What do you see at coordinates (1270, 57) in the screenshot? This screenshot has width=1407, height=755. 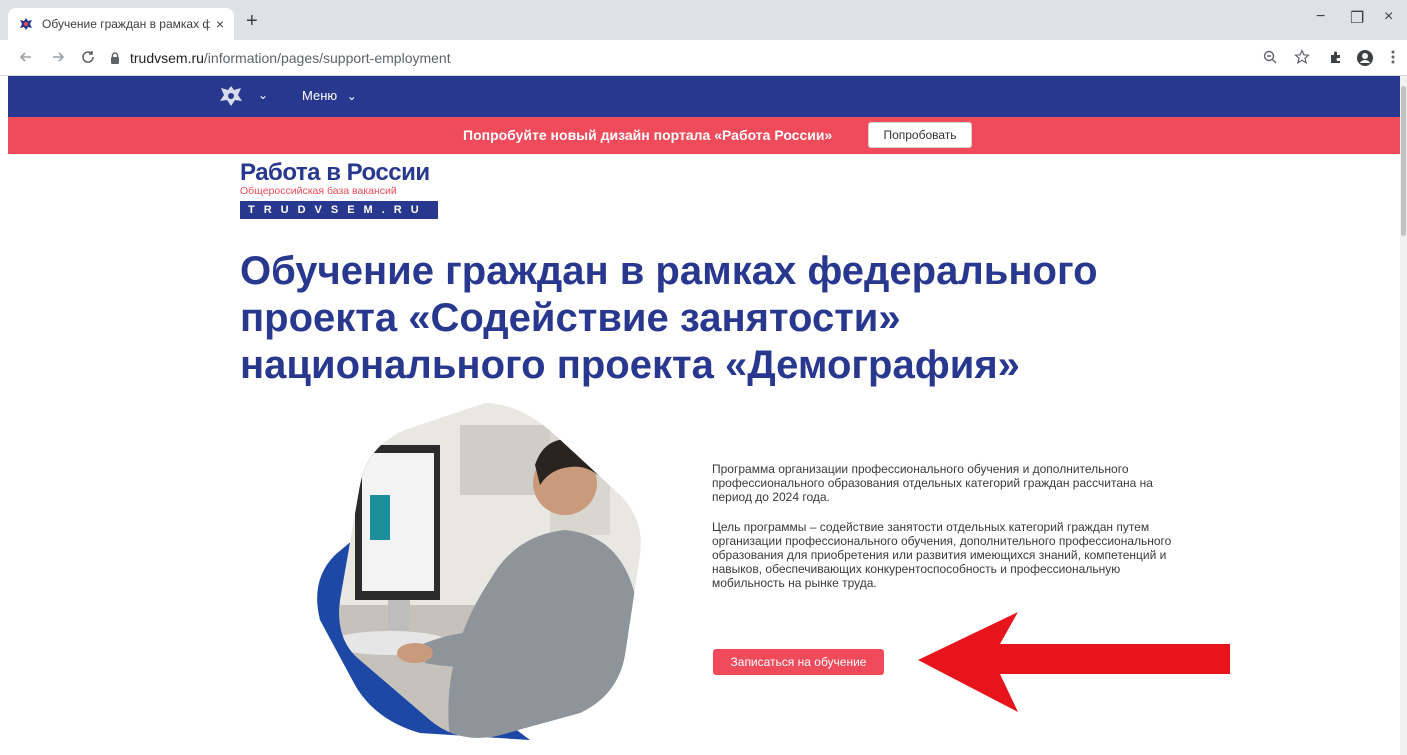 I see `zoom-icon` at bounding box center [1270, 57].